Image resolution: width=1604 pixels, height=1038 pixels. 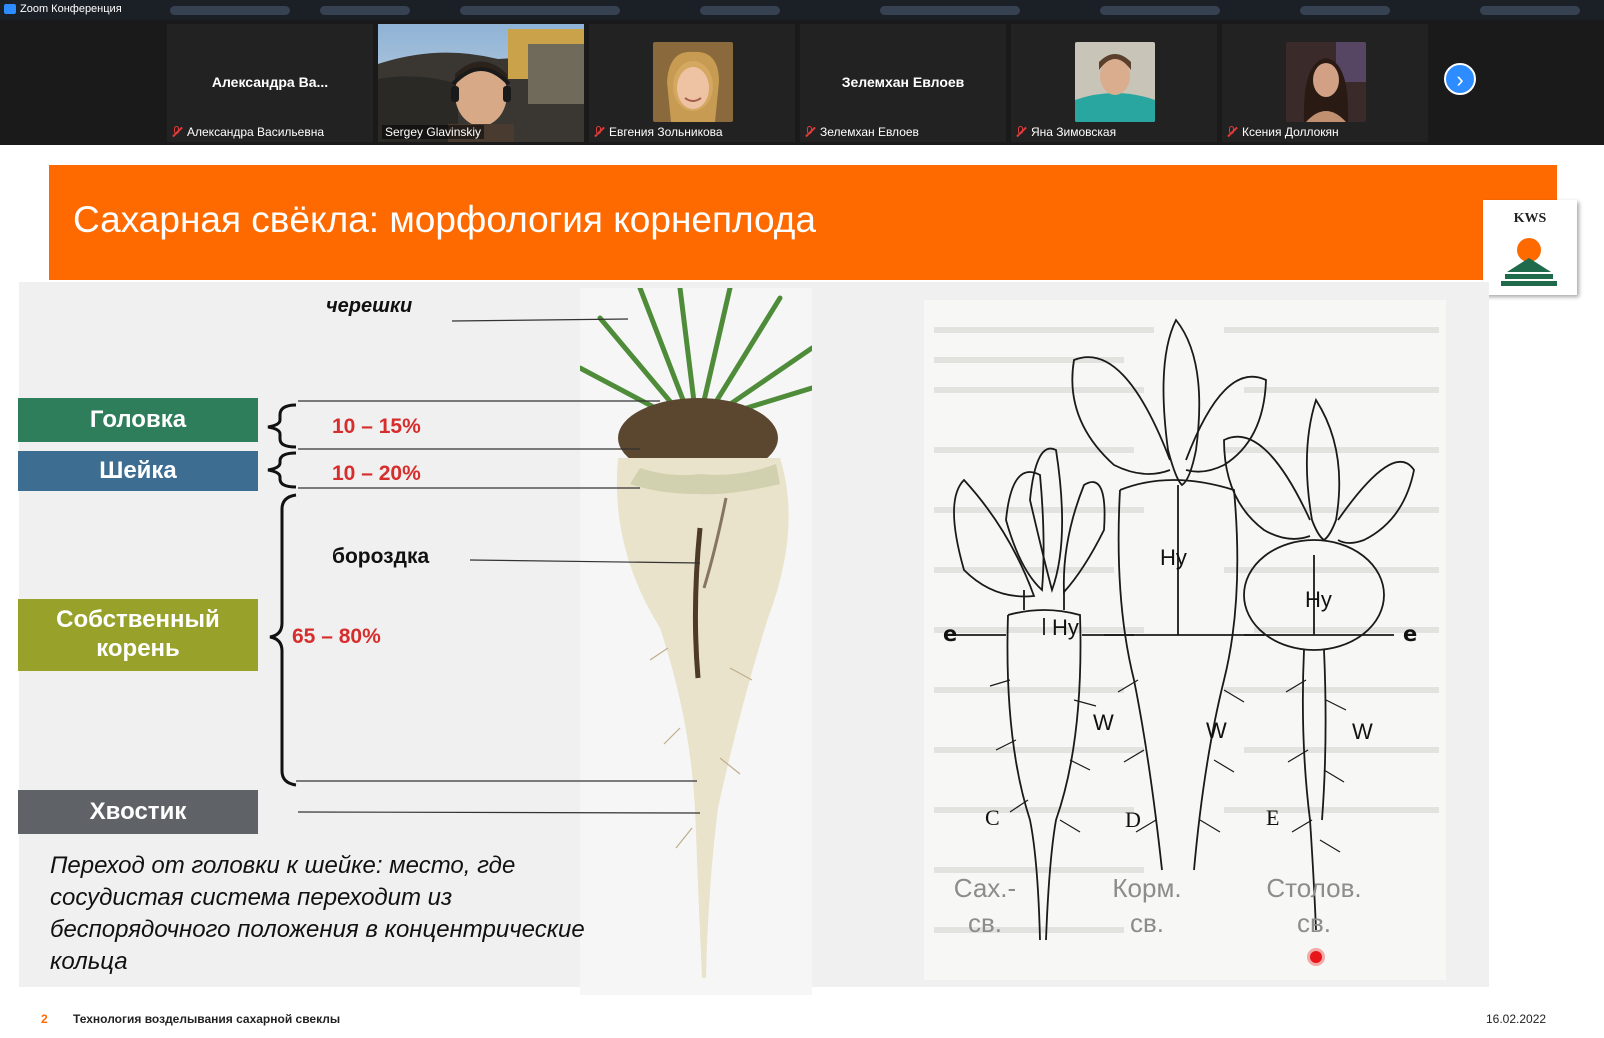 I want to click on label-root: Собственный корень, so click(x=138, y=635).